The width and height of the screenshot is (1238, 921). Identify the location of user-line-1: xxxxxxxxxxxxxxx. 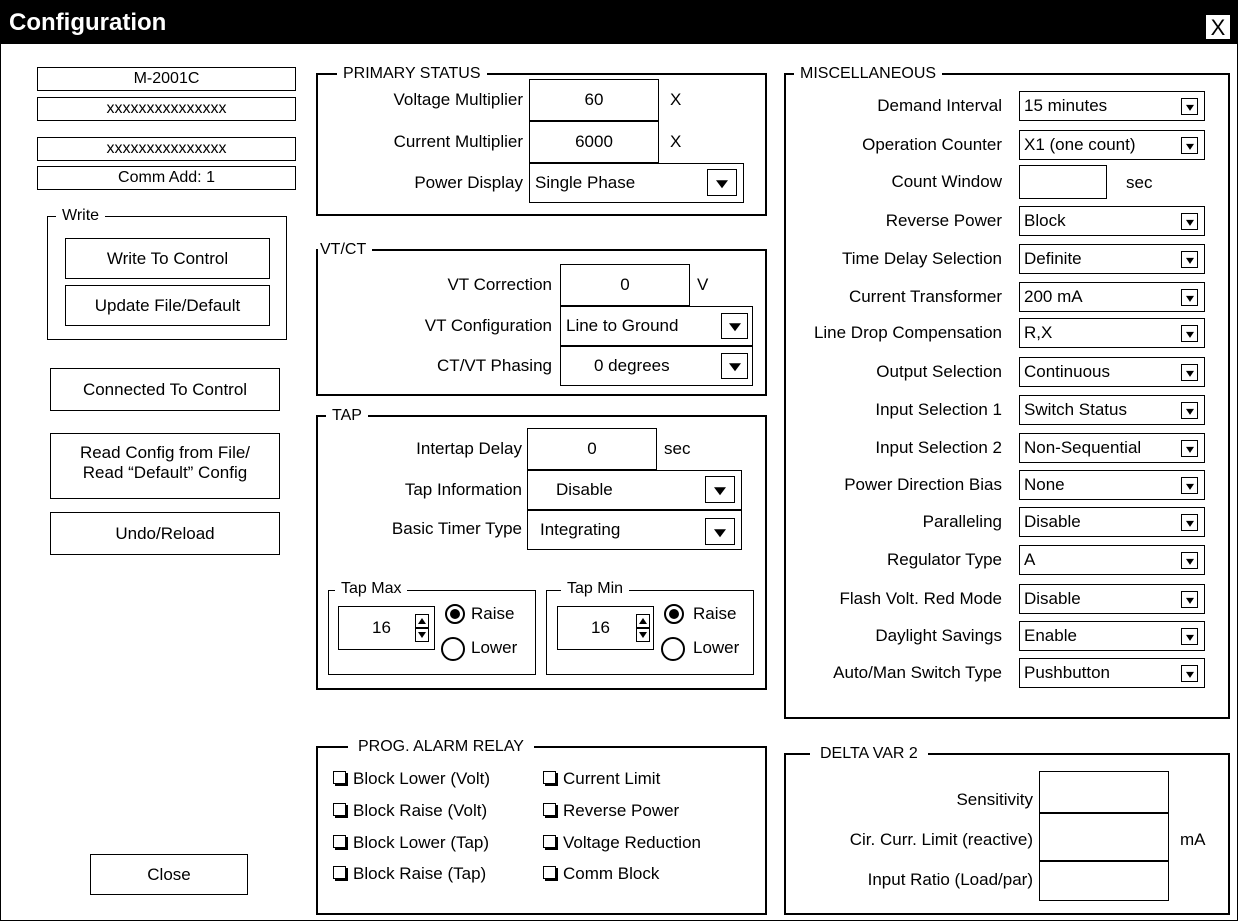
(166, 109).